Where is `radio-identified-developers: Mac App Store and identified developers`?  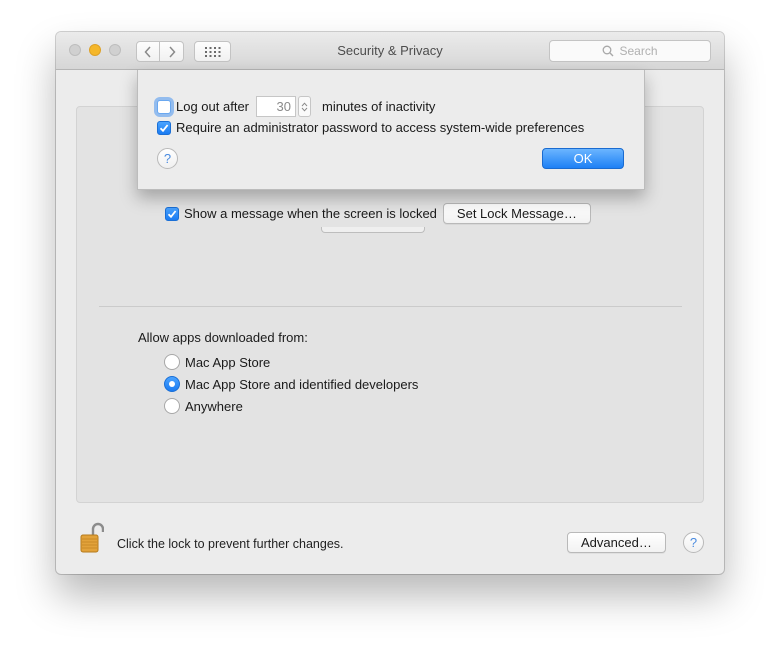 radio-identified-developers: Mac App Store and identified developers is located at coordinates (291, 384).